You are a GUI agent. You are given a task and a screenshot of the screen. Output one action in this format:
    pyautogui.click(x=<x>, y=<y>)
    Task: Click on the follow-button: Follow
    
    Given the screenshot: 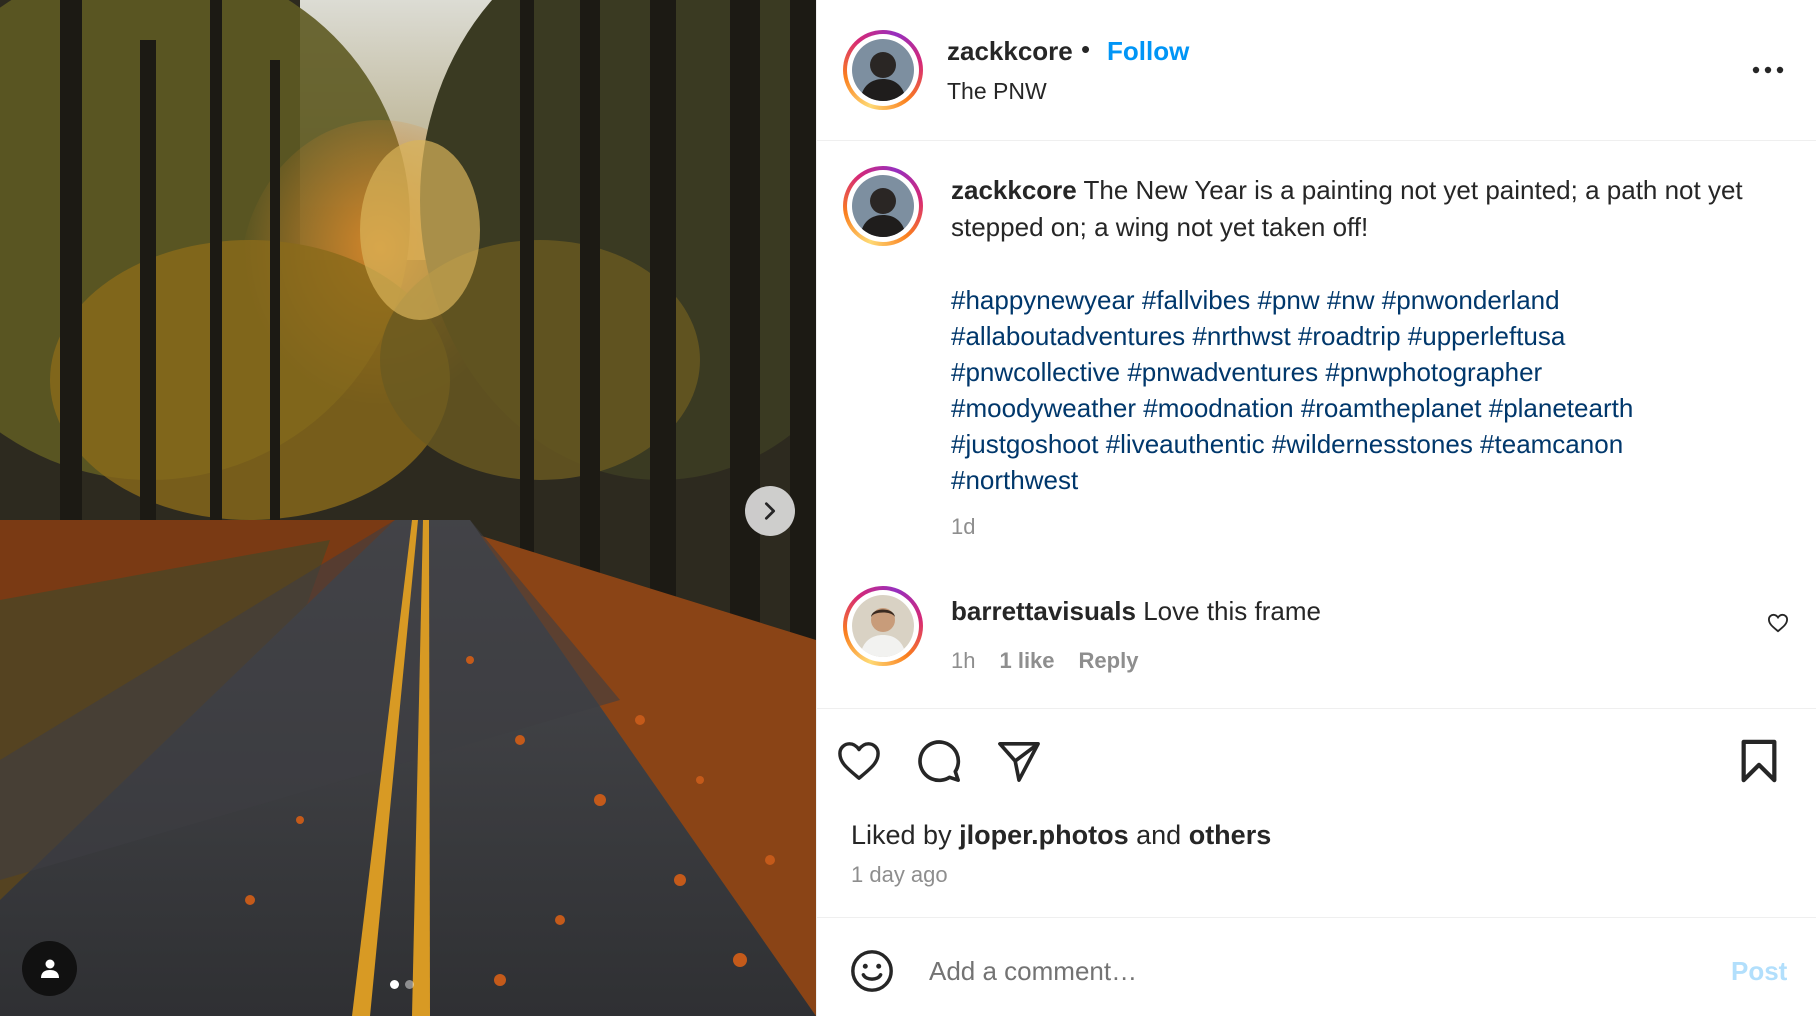 What is the action you would take?
    pyautogui.click(x=1148, y=51)
    